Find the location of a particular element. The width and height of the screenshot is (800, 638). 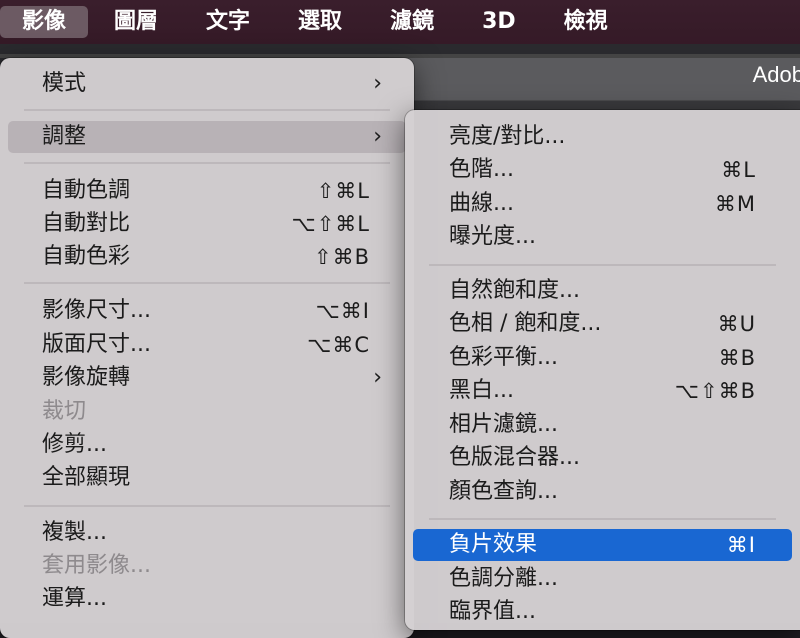

menu-item-shortcut: ⇧⌘B is located at coordinates (341, 257).